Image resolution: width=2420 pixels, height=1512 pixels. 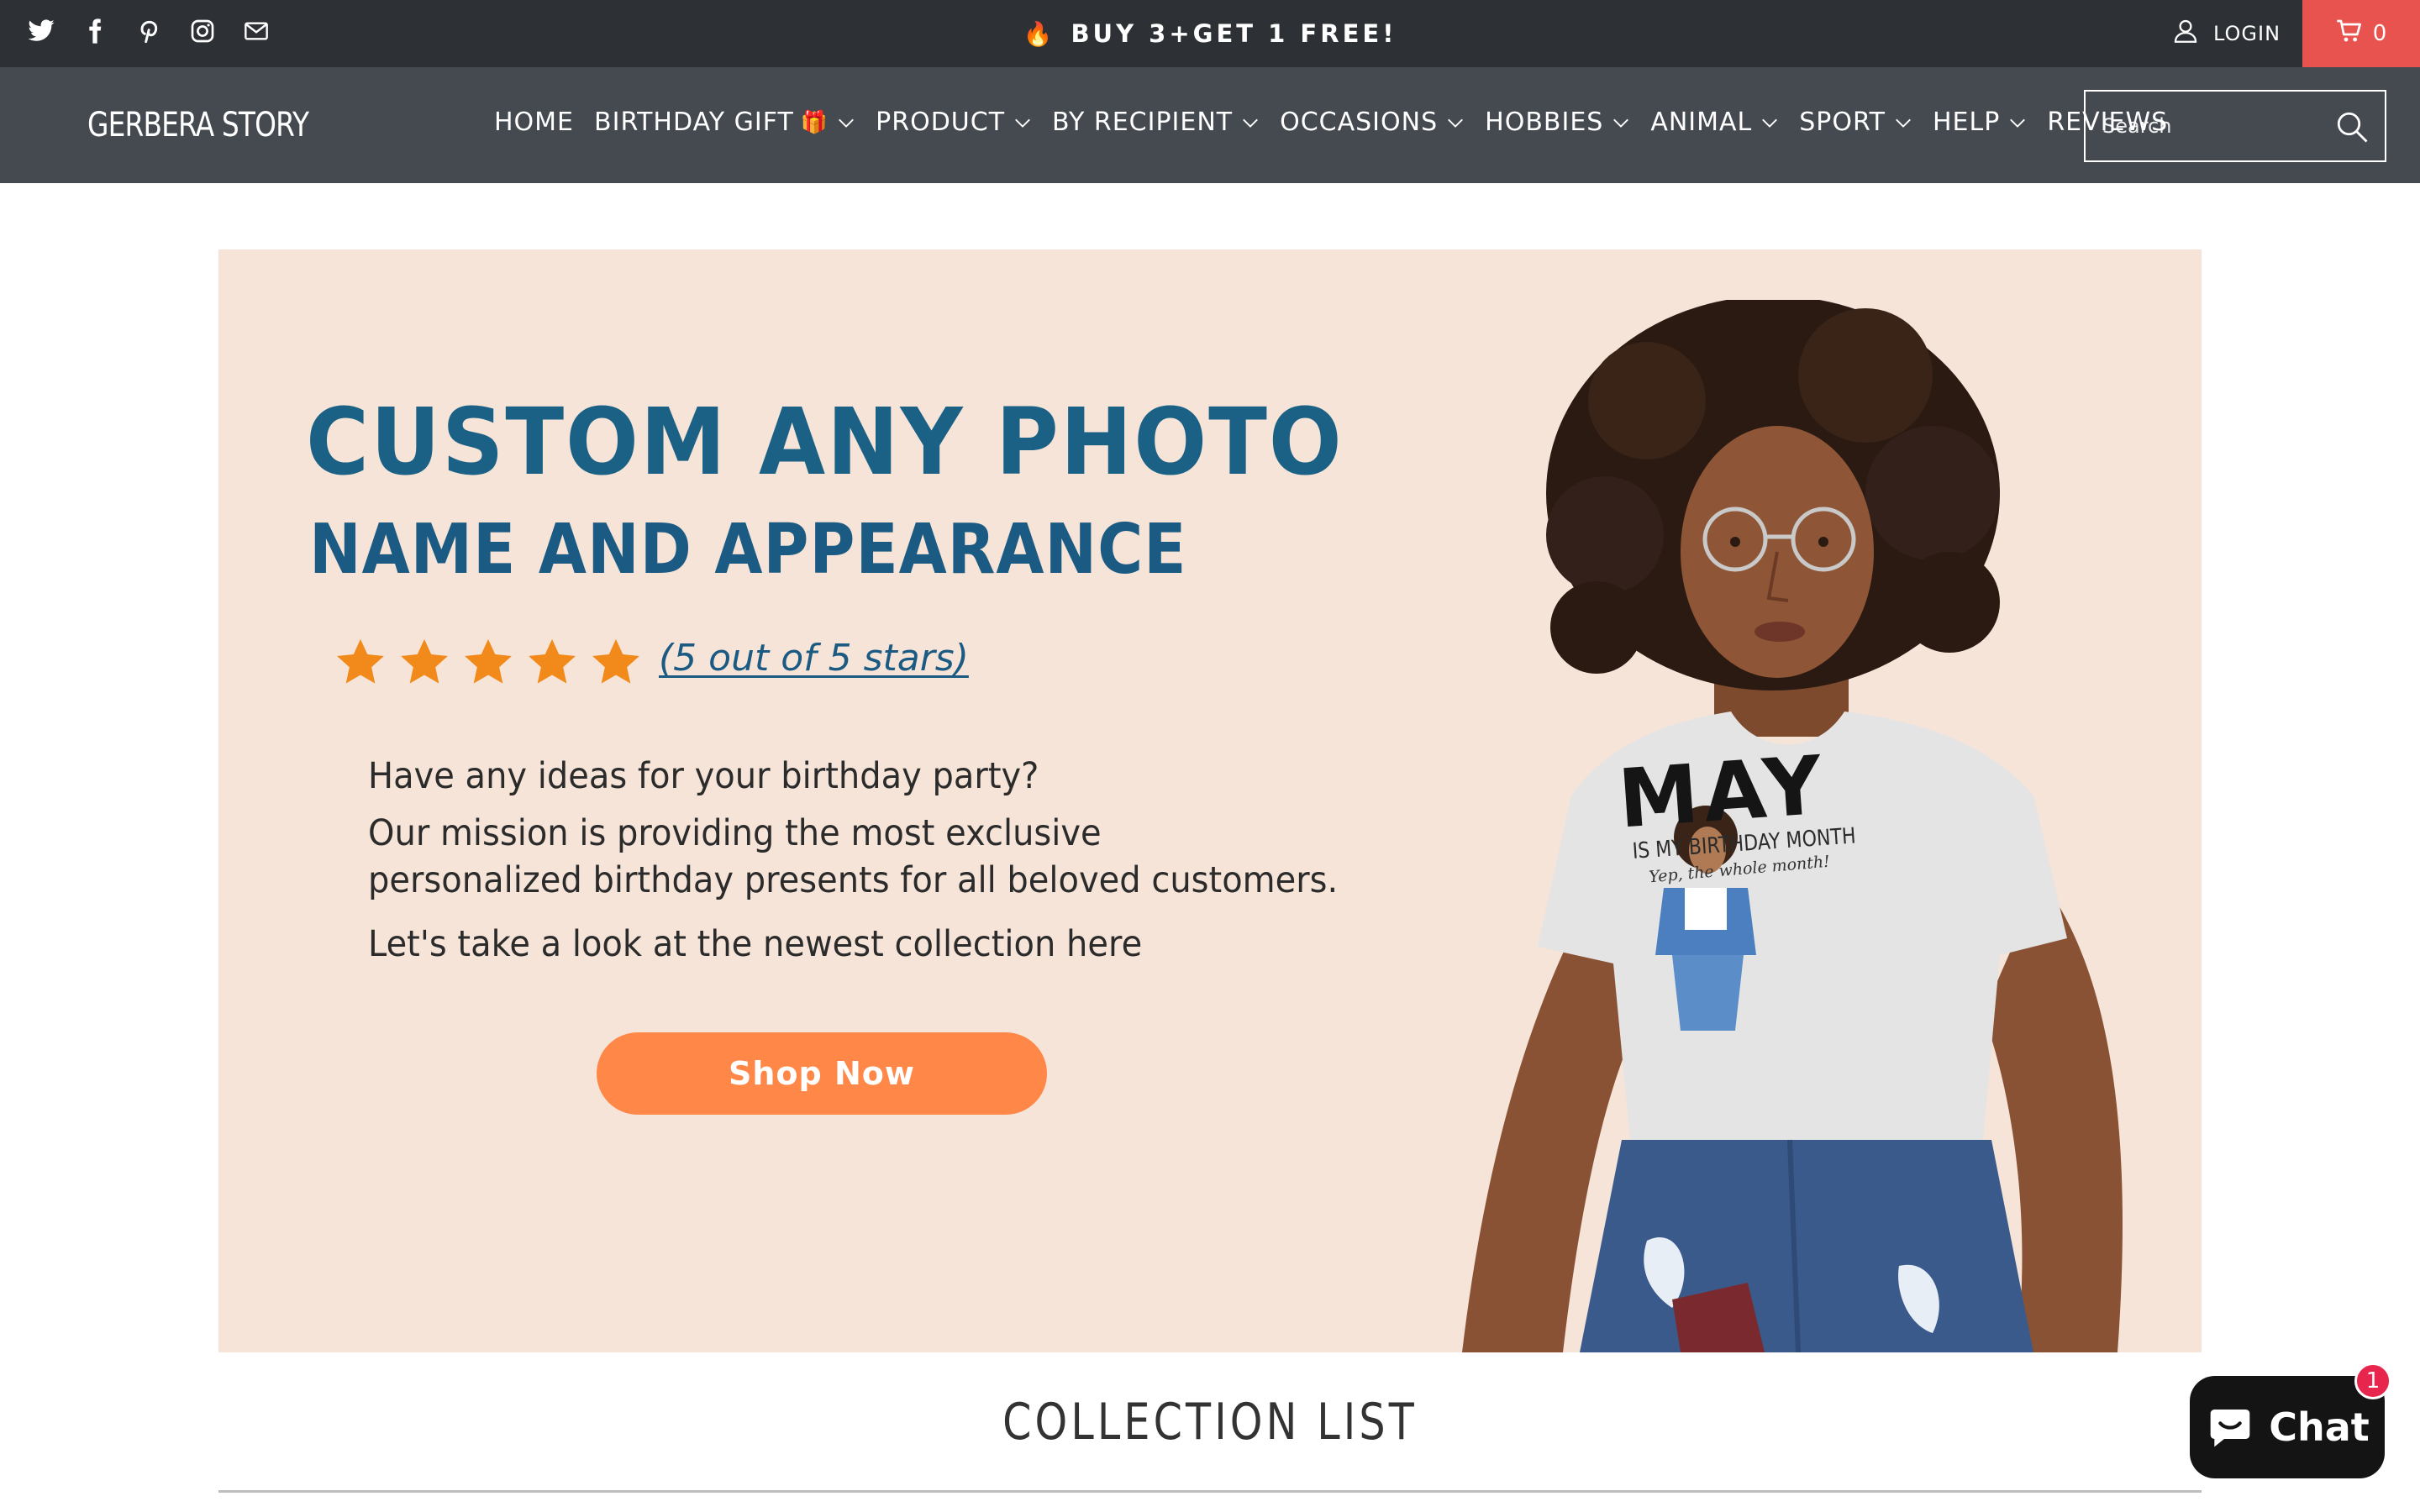 What do you see at coordinates (2230, 1428) in the screenshot?
I see `chat-bubble-icon` at bounding box center [2230, 1428].